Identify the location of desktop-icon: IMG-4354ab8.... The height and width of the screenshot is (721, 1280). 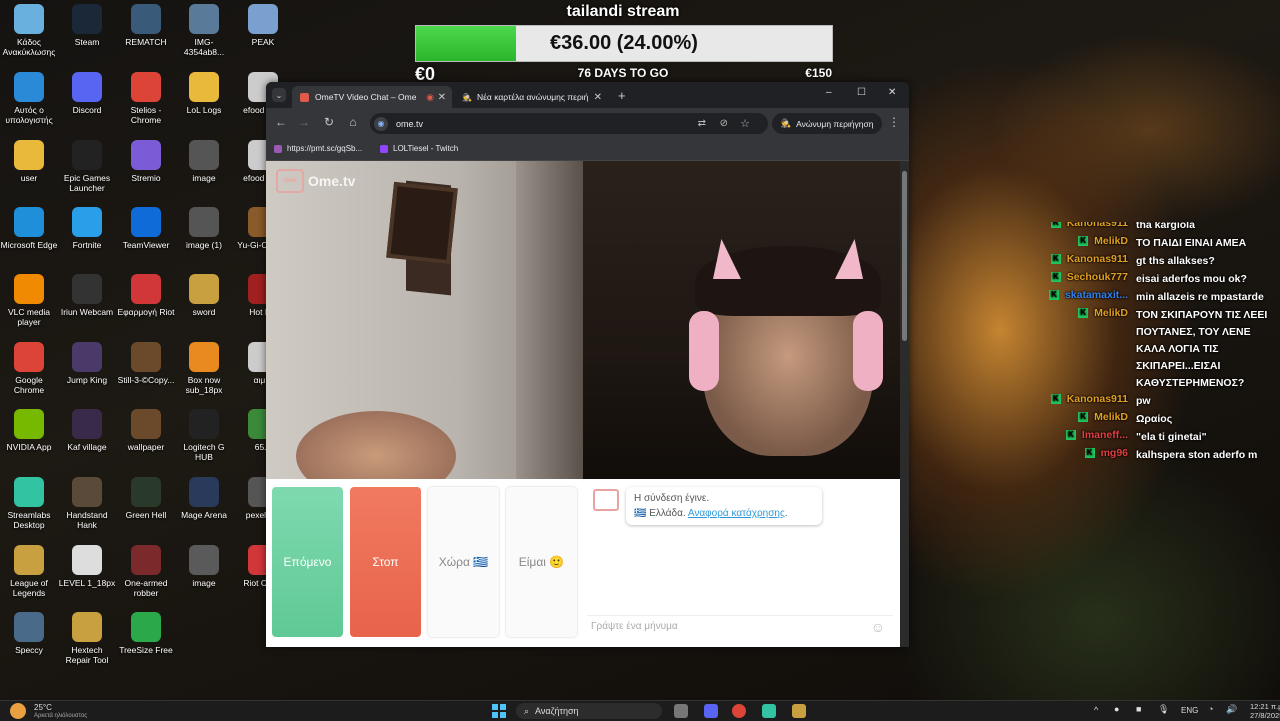
(204, 30).